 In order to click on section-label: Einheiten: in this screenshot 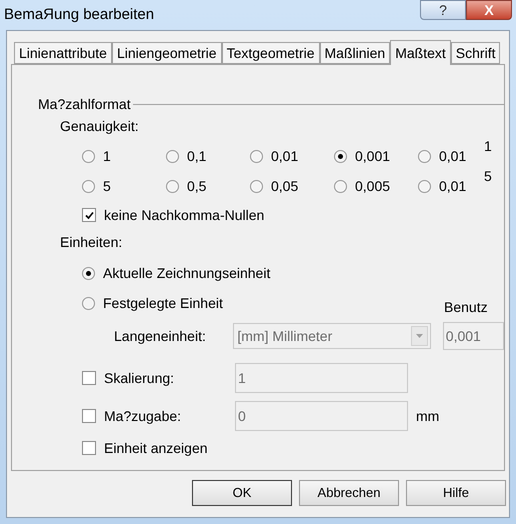, I will do `click(91, 242)`.